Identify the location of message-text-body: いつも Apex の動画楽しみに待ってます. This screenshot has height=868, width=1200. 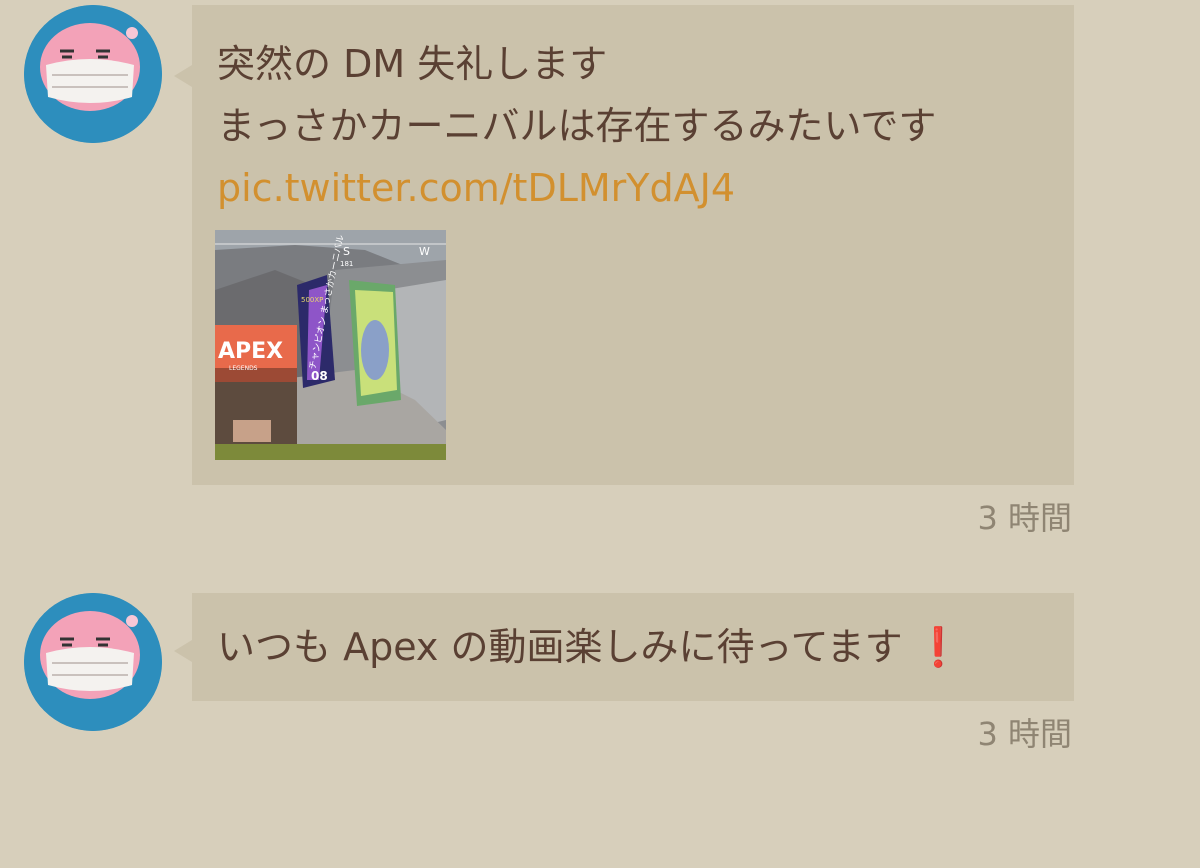
(560, 647).